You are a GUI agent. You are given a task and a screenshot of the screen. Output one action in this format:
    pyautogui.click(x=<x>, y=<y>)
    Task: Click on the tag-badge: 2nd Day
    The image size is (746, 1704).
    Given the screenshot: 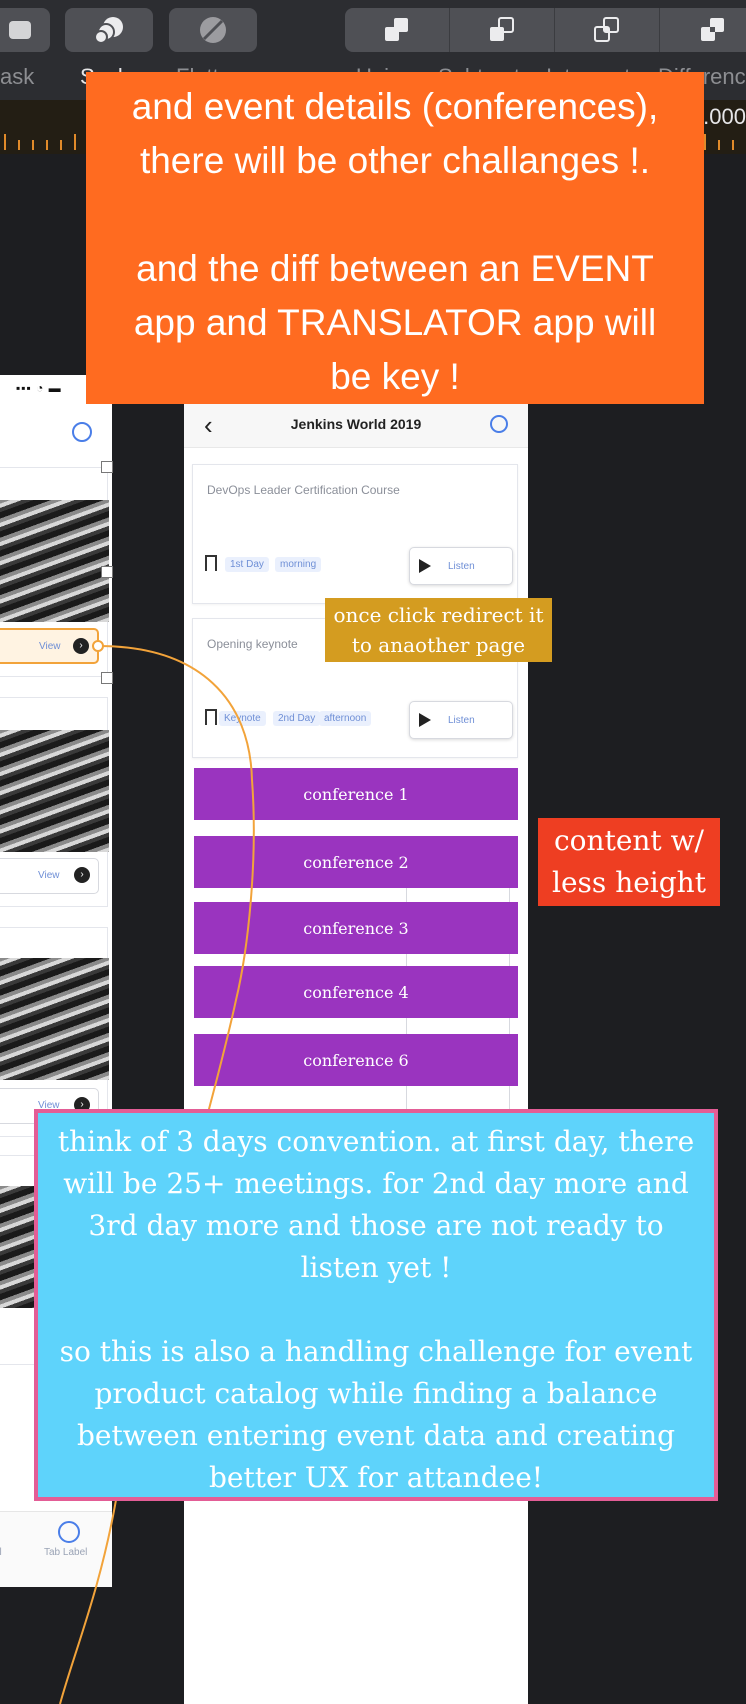 What is the action you would take?
    pyautogui.click(x=297, y=718)
    